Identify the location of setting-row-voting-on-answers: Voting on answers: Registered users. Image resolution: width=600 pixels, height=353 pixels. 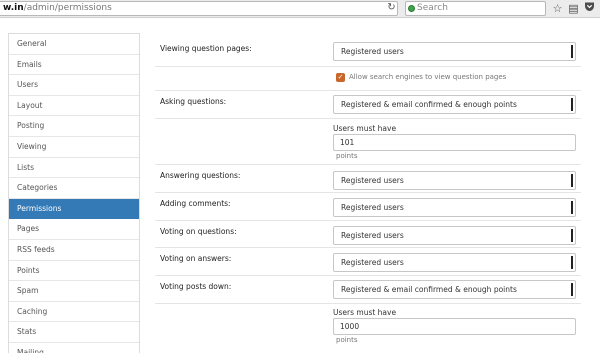
(368, 261).